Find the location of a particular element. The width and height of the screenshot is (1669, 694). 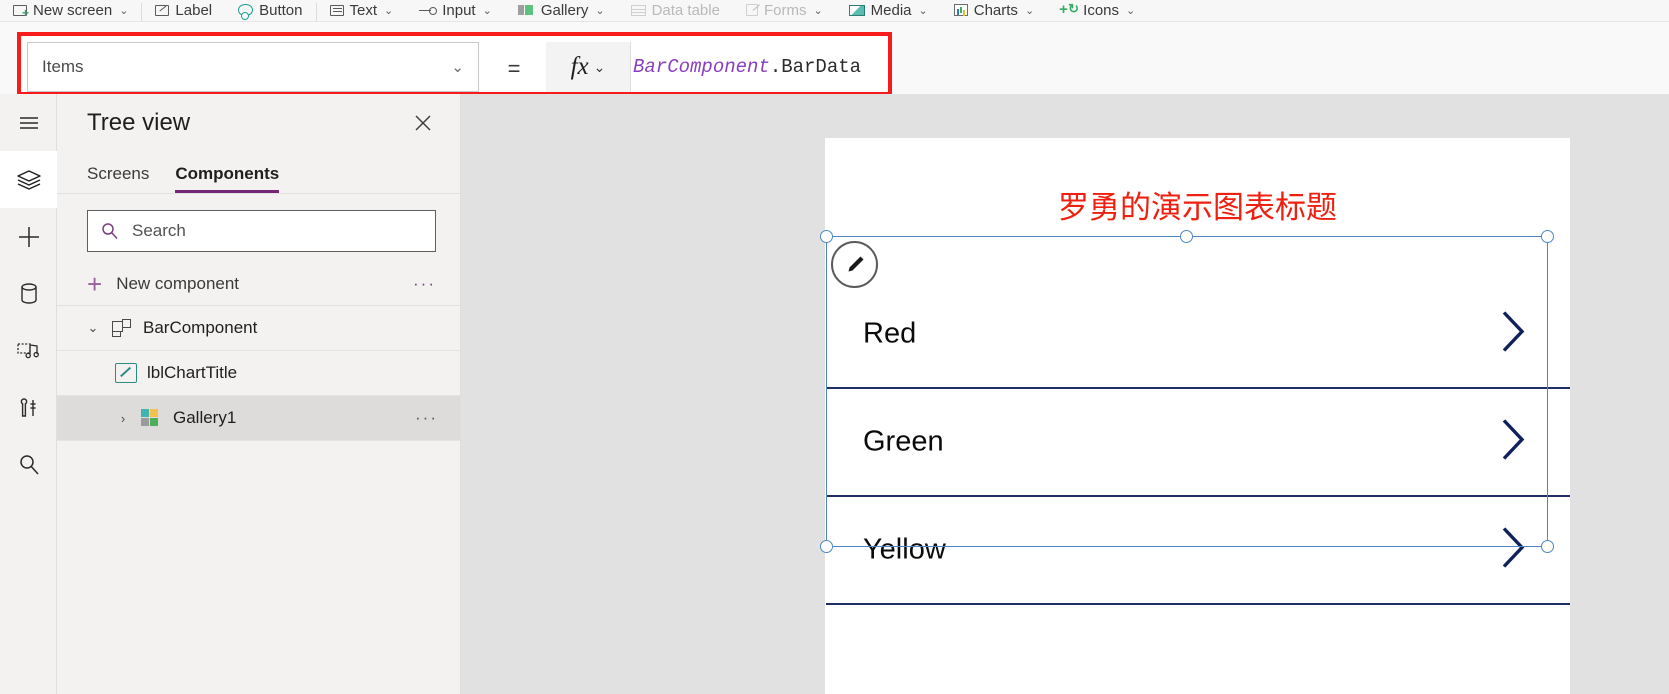

gallery-row: Yellow is located at coordinates (1198, 551).